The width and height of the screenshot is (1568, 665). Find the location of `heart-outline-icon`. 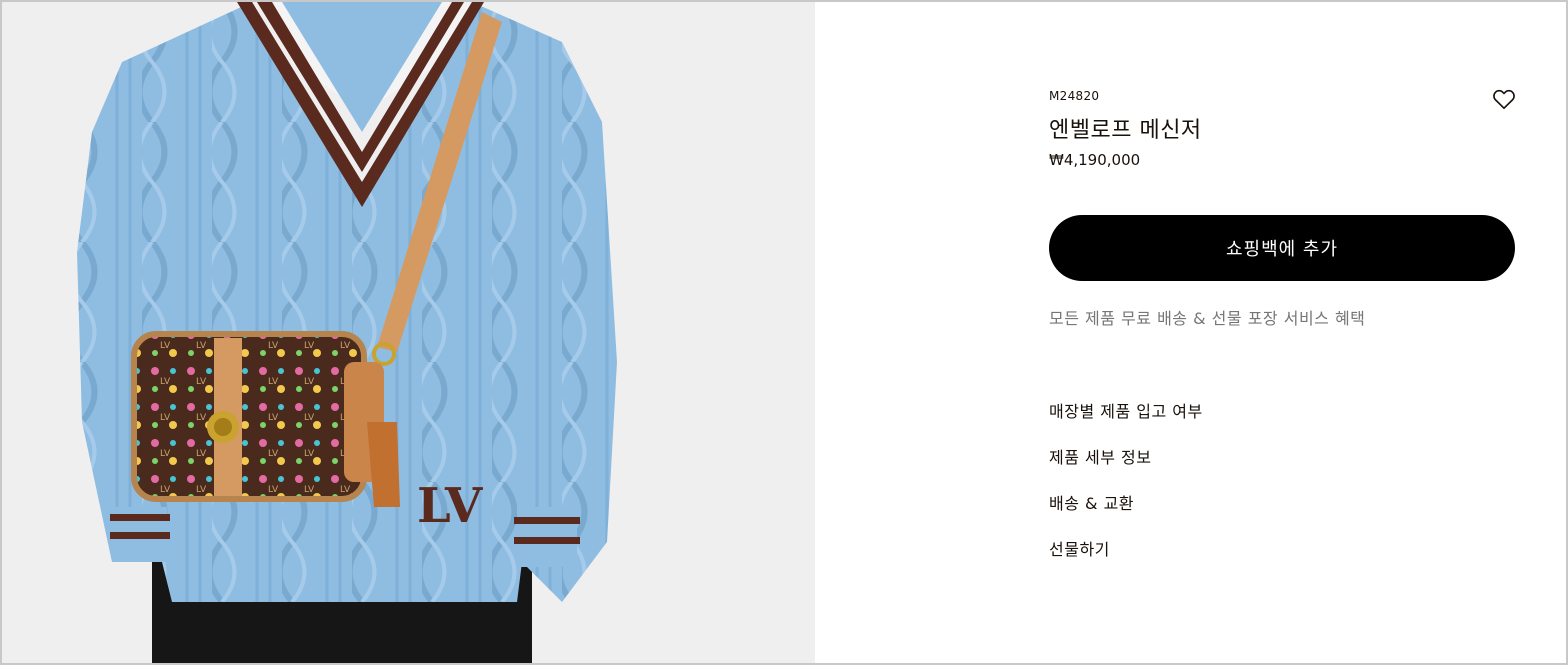

heart-outline-icon is located at coordinates (1504, 99).